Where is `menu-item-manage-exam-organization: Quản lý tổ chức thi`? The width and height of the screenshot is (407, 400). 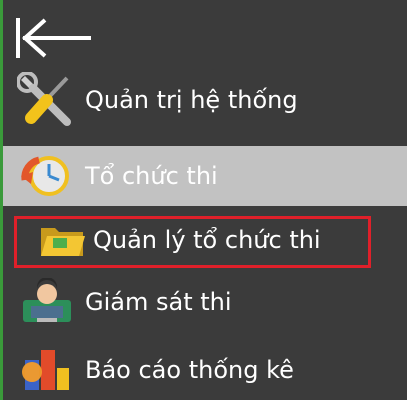 menu-item-manage-exam-organization: Quản lý tổ chức thi is located at coordinates (205, 240).